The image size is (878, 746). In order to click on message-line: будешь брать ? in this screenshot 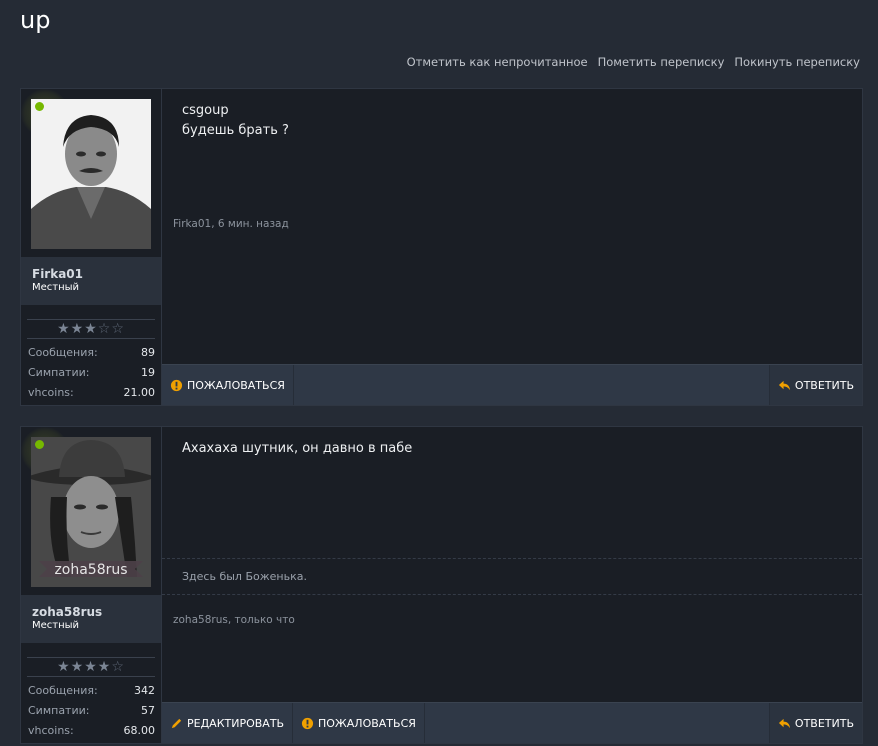, I will do `click(235, 130)`.